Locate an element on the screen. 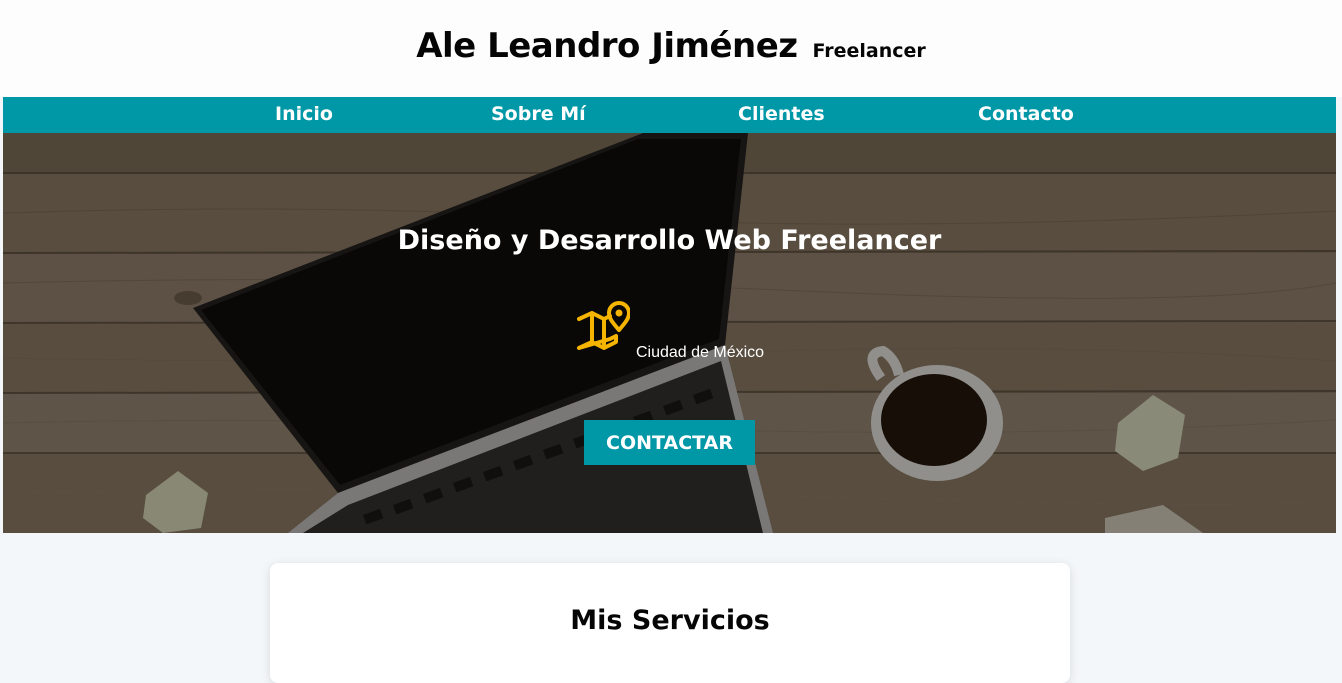 This screenshot has width=1342, height=683. nav-link-inicio: Inicio is located at coordinates (304, 114).